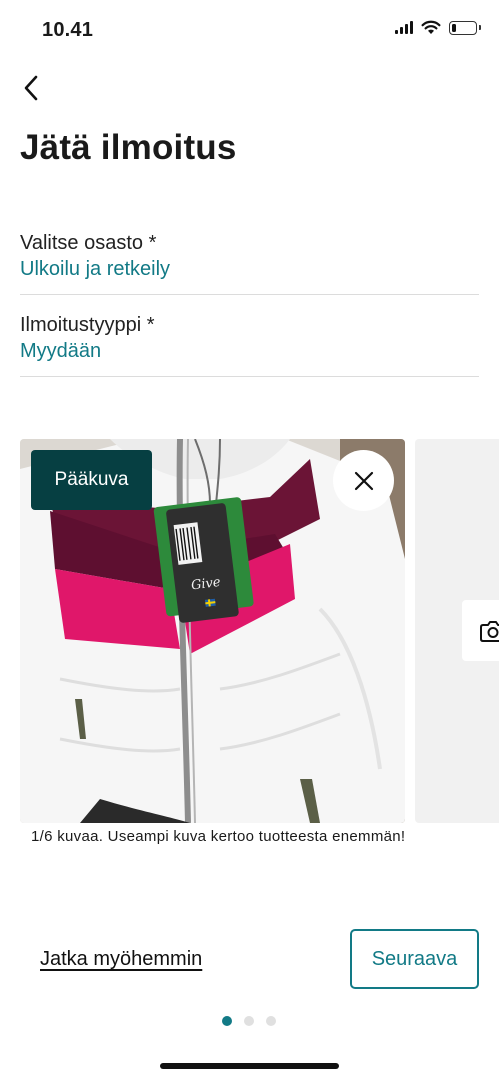 Image resolution: width=499 pixels, height=1080 pixels. I want to click on step-indicator, so click(249, 1021).